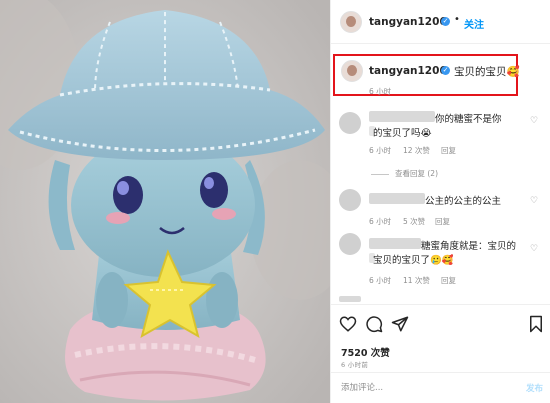  What do you see at coordinates (380, 91) in the screenshot?
I see `caption-time: 6 小时` at bounding box center [380, 91].